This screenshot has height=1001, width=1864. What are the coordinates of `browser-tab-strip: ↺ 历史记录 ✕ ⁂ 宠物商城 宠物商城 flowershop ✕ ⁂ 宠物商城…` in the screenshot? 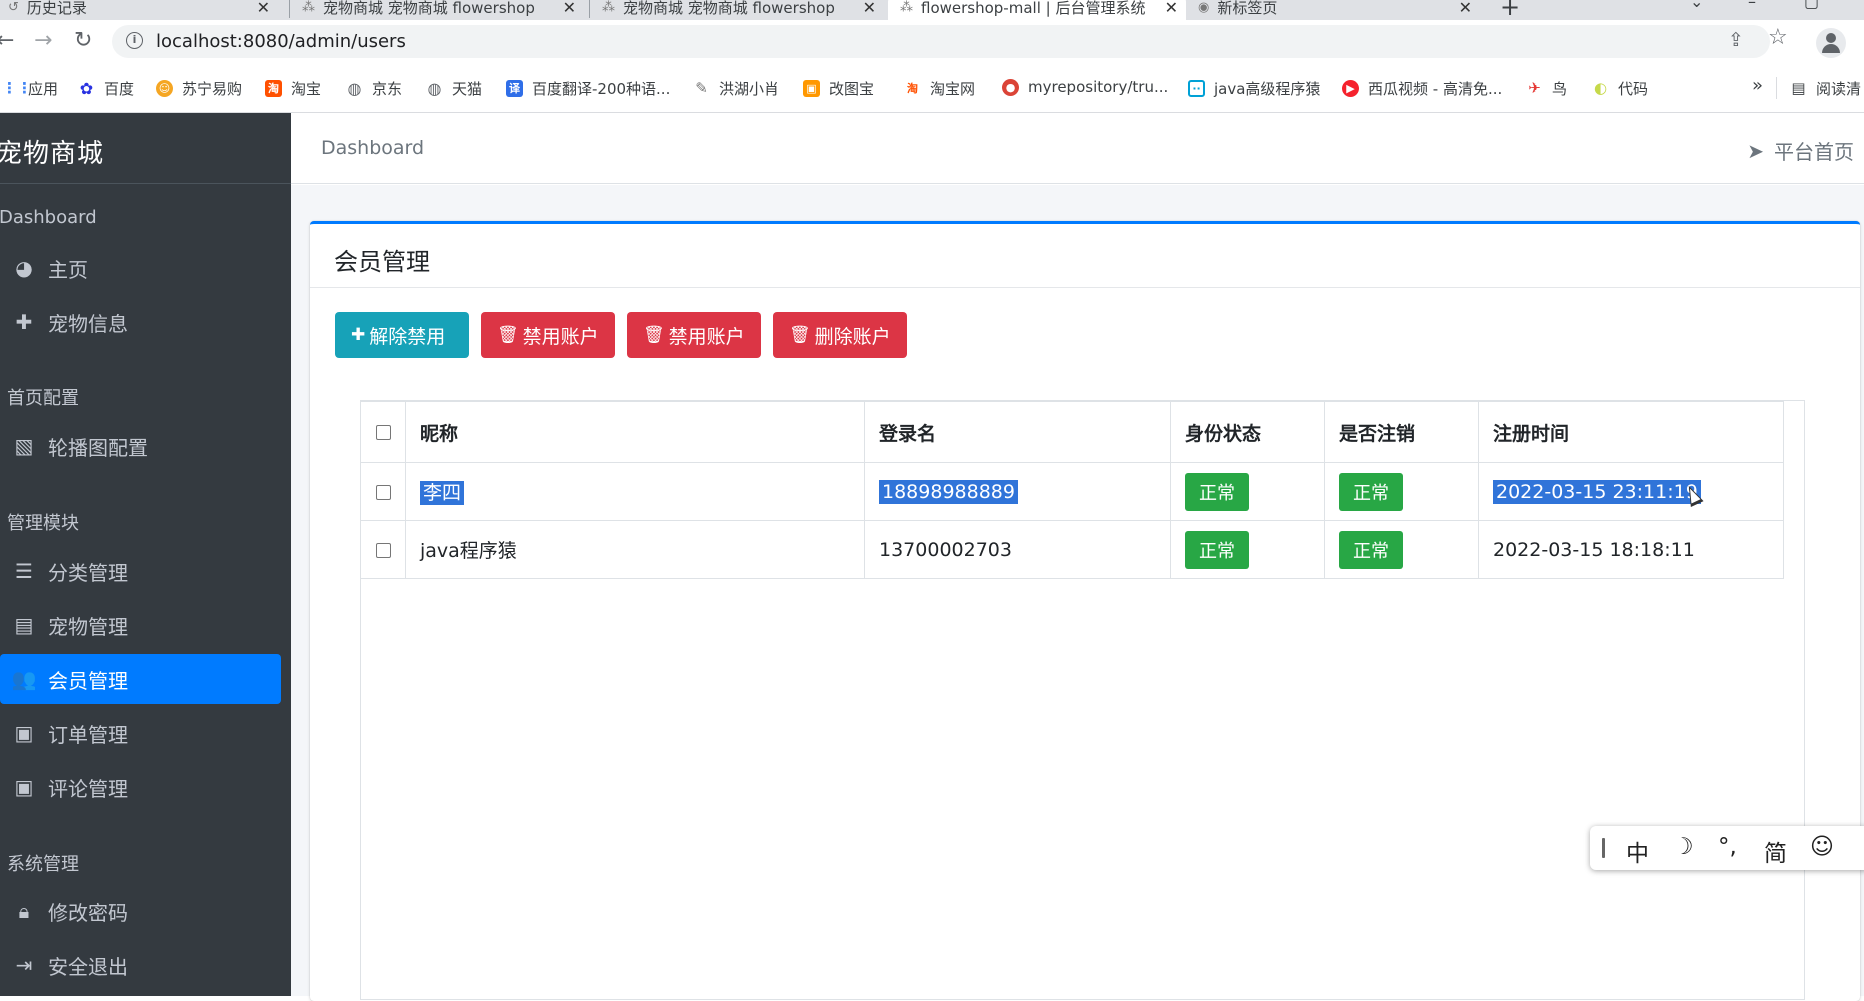 It's located at (932, 10).